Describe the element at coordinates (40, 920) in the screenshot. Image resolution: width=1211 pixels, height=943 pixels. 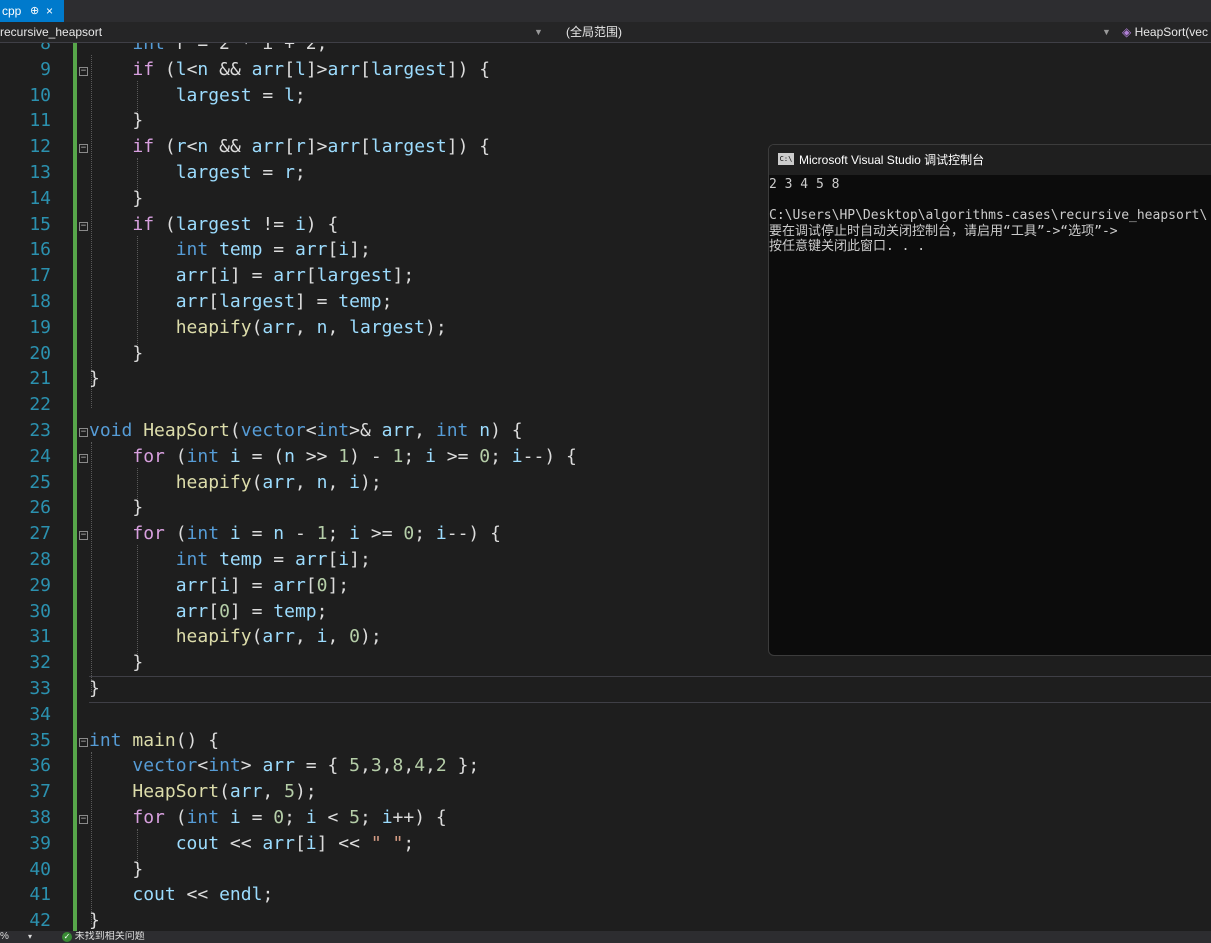
I see `line-number: 42` at that location.